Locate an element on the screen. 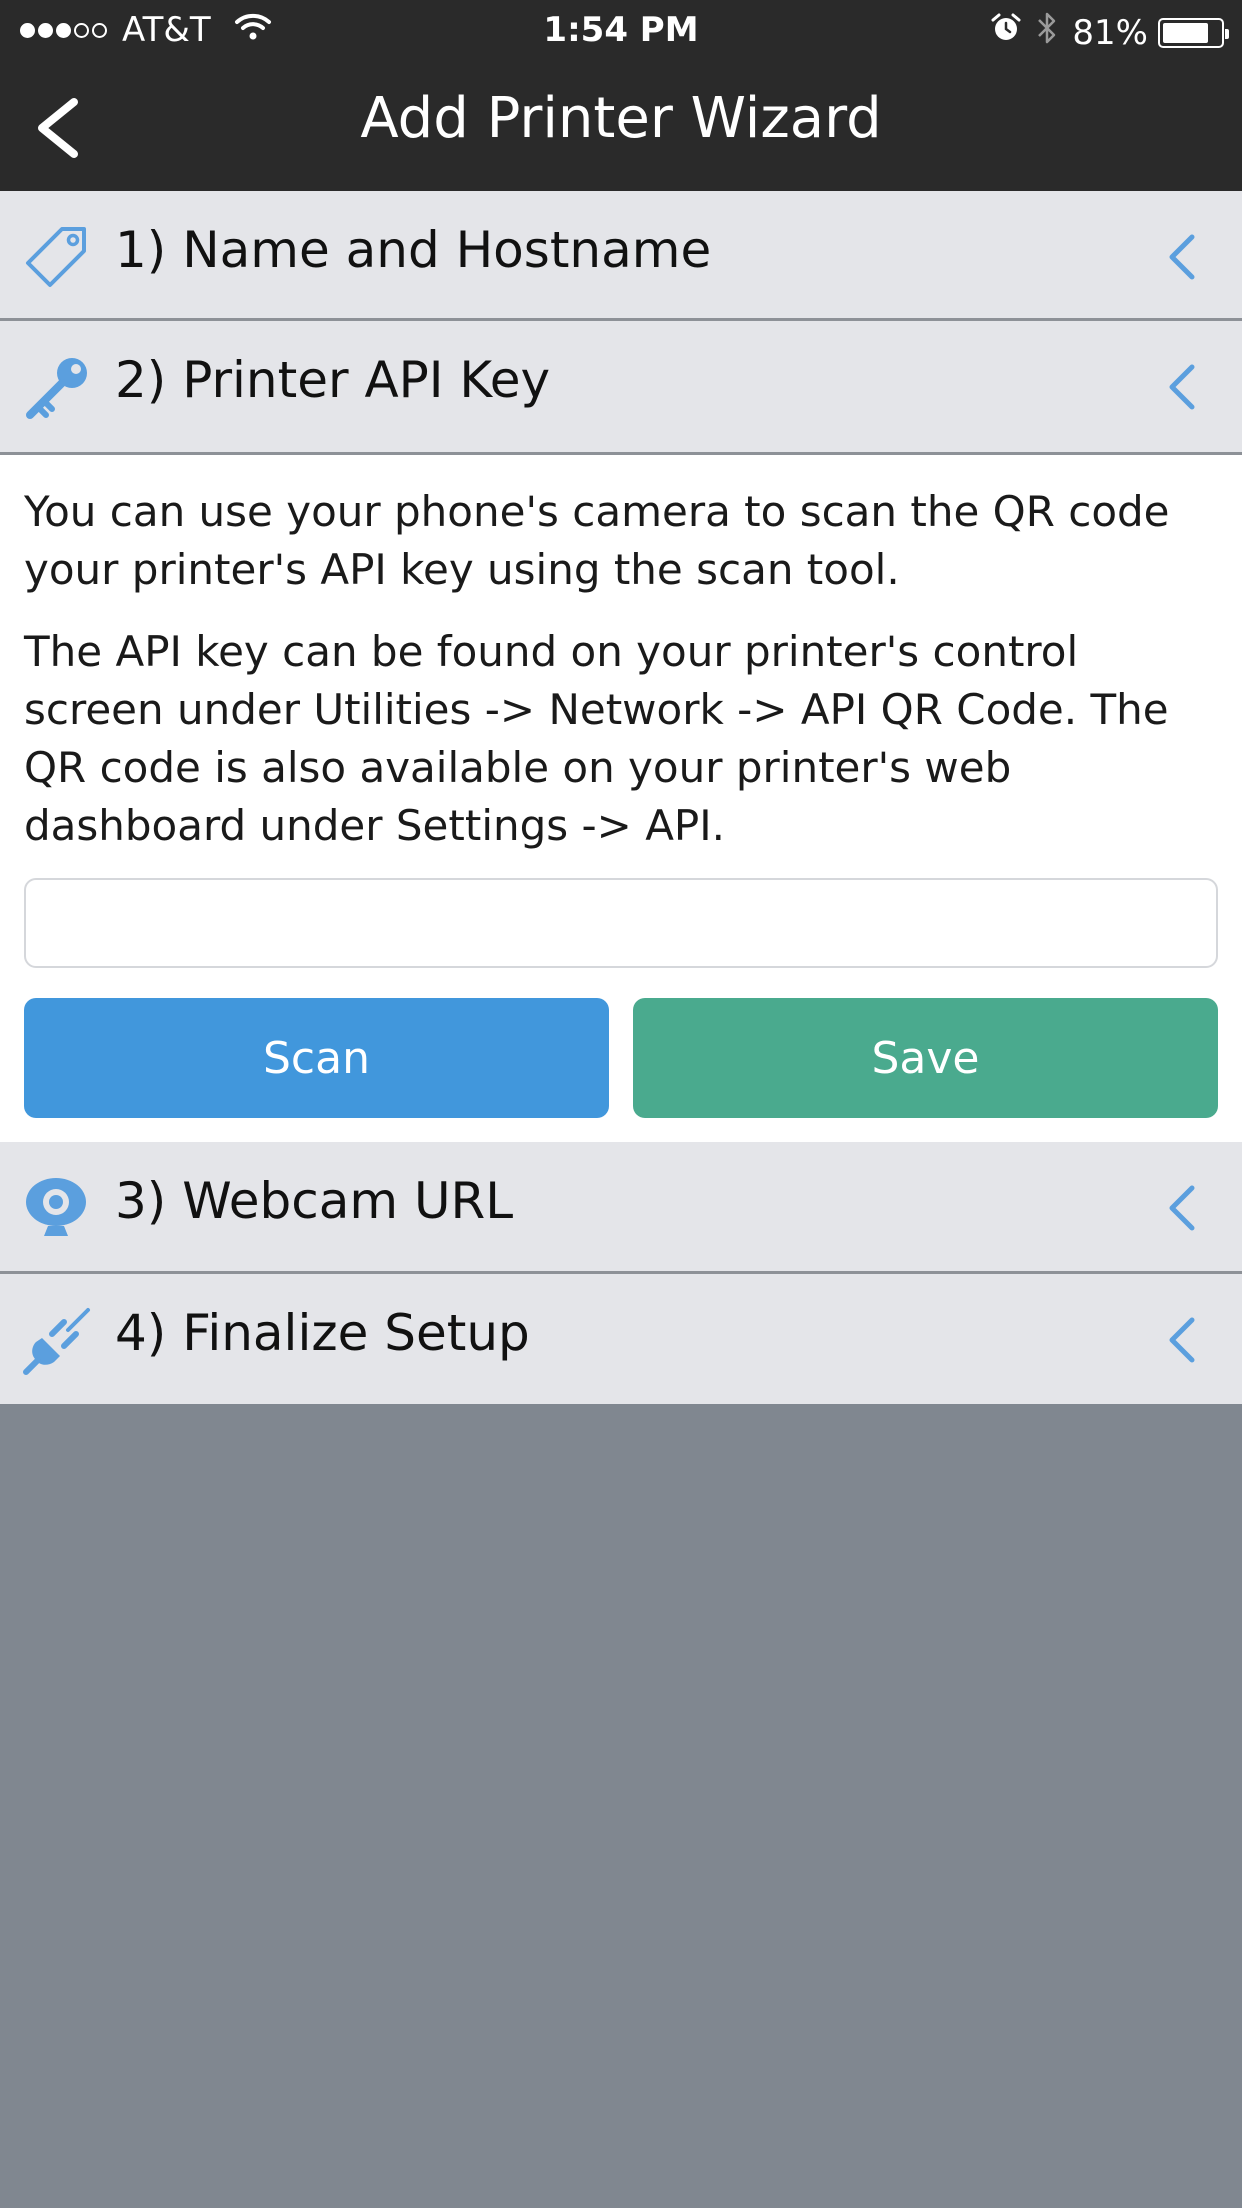 The width and height of the screenshot is (1242, 2208). battery-tip is located at coordinates (1227, 33).